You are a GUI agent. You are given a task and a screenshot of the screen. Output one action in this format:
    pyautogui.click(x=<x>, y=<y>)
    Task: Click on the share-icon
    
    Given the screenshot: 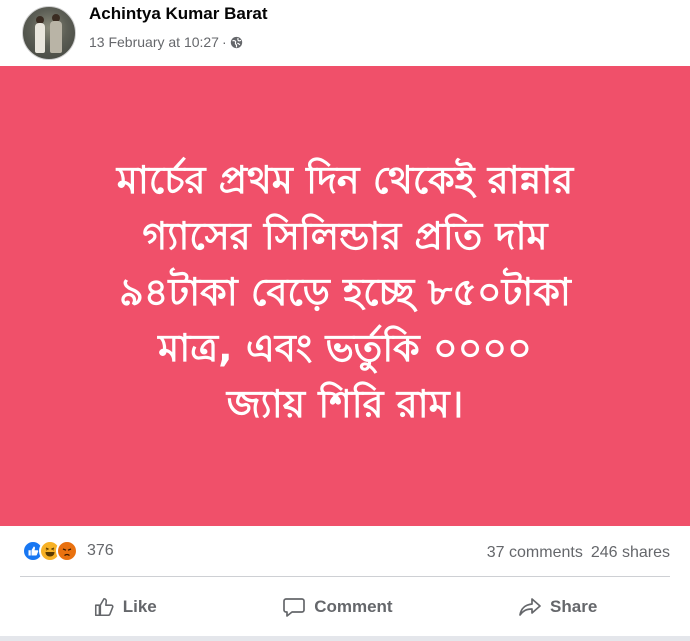 What is the action you would take?
    pyautogui.click(x=530, y=607)
    